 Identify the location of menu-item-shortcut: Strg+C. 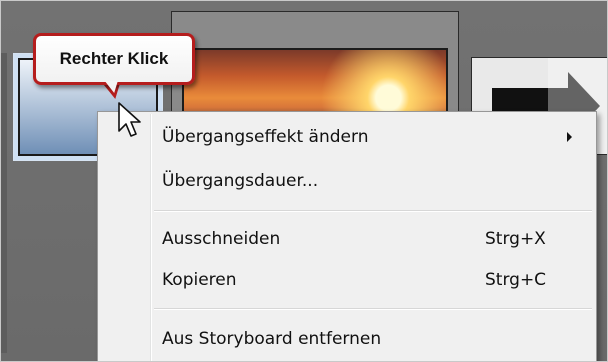
(516, 280).